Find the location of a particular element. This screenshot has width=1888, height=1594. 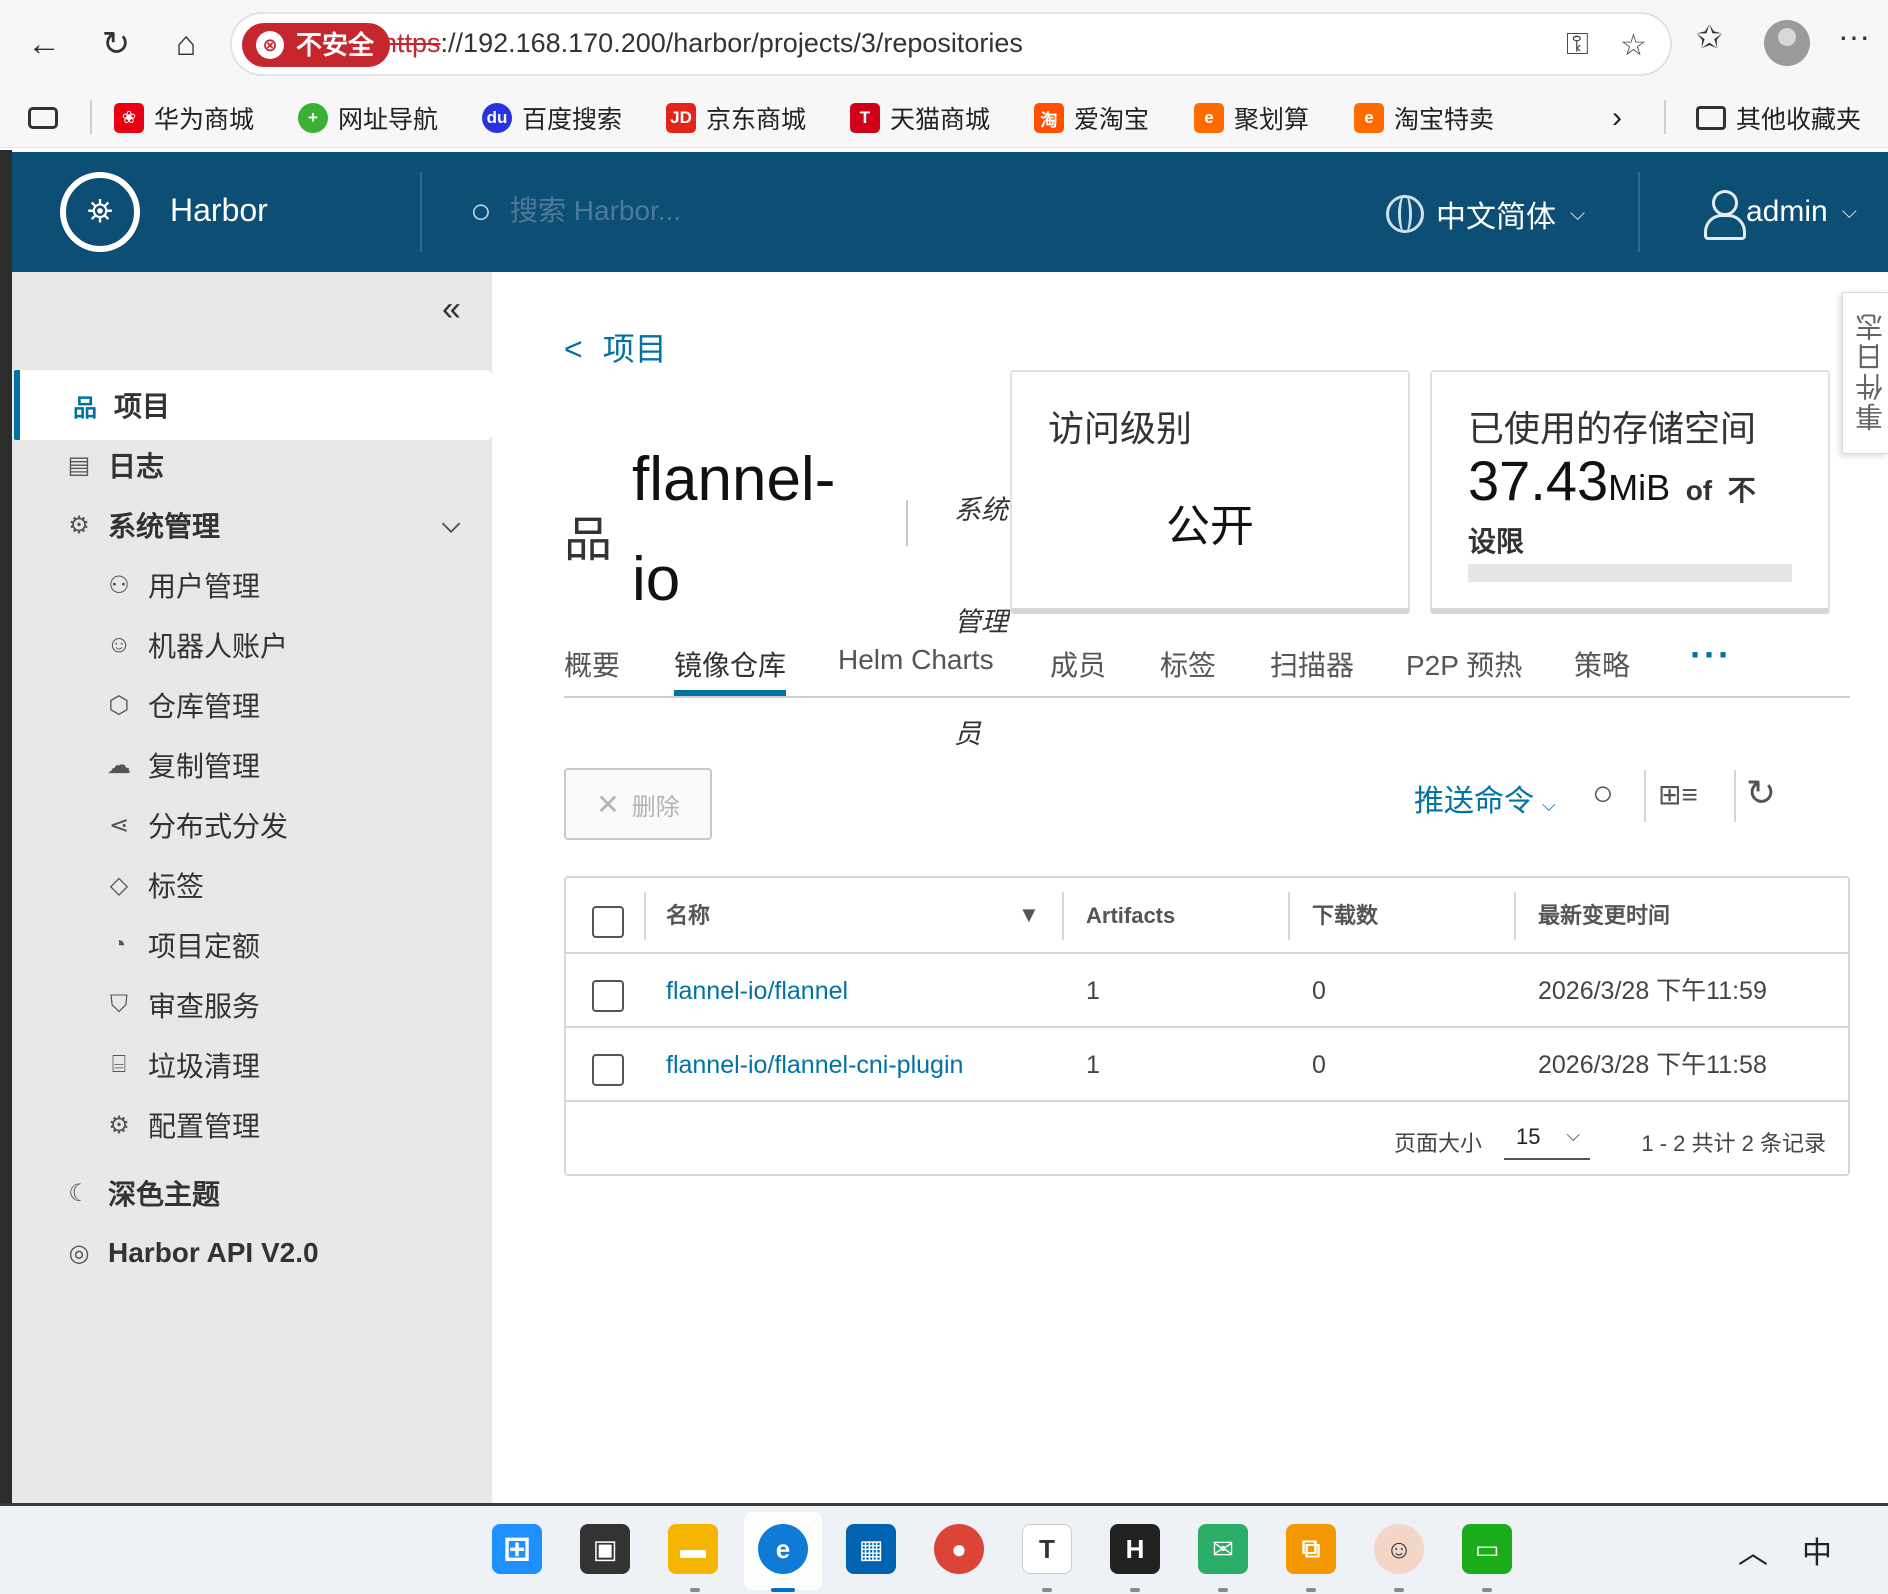

column-header-updated: 最新变更时间 is located at coordinates (1604, 915).